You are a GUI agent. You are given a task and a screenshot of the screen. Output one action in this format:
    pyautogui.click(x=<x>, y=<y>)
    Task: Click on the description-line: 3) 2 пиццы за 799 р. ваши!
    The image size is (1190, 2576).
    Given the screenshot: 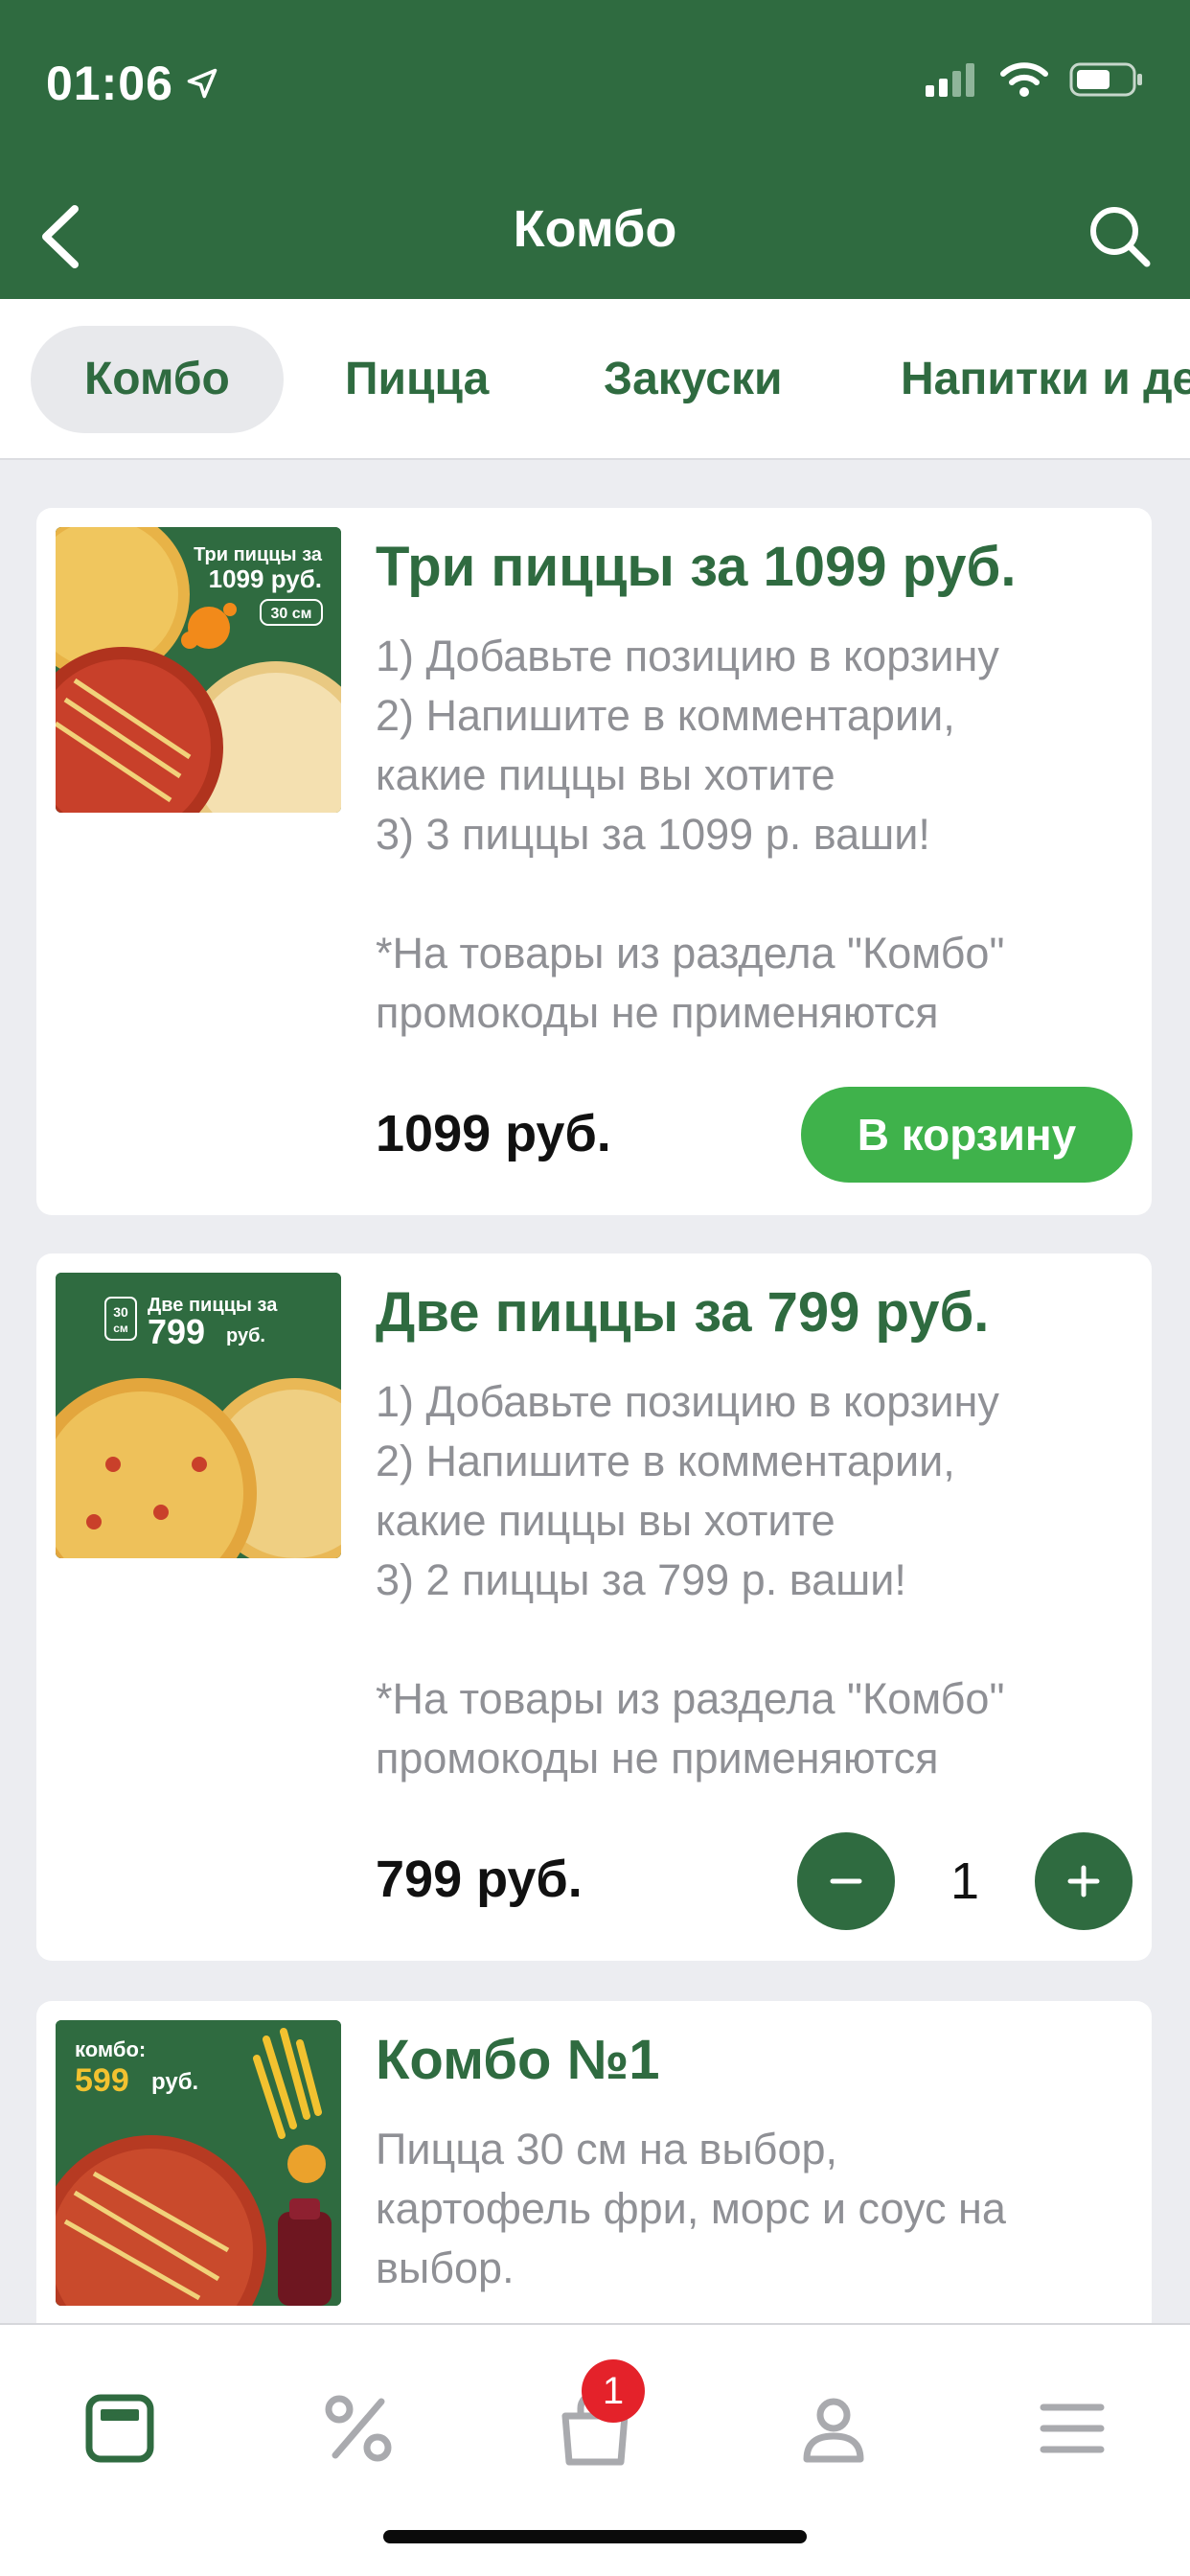 What is the action you would take?
    pyautogui.click(x=641, y=1579)
    